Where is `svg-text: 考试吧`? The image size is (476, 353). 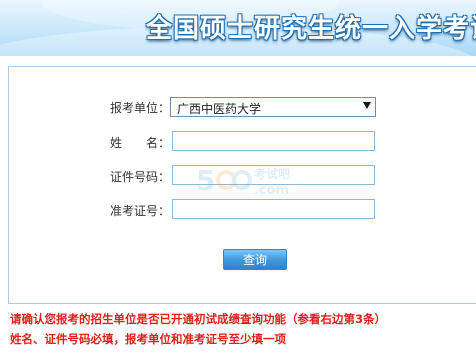 svg-text: 考试吧 is located at coordinates (272, 173).